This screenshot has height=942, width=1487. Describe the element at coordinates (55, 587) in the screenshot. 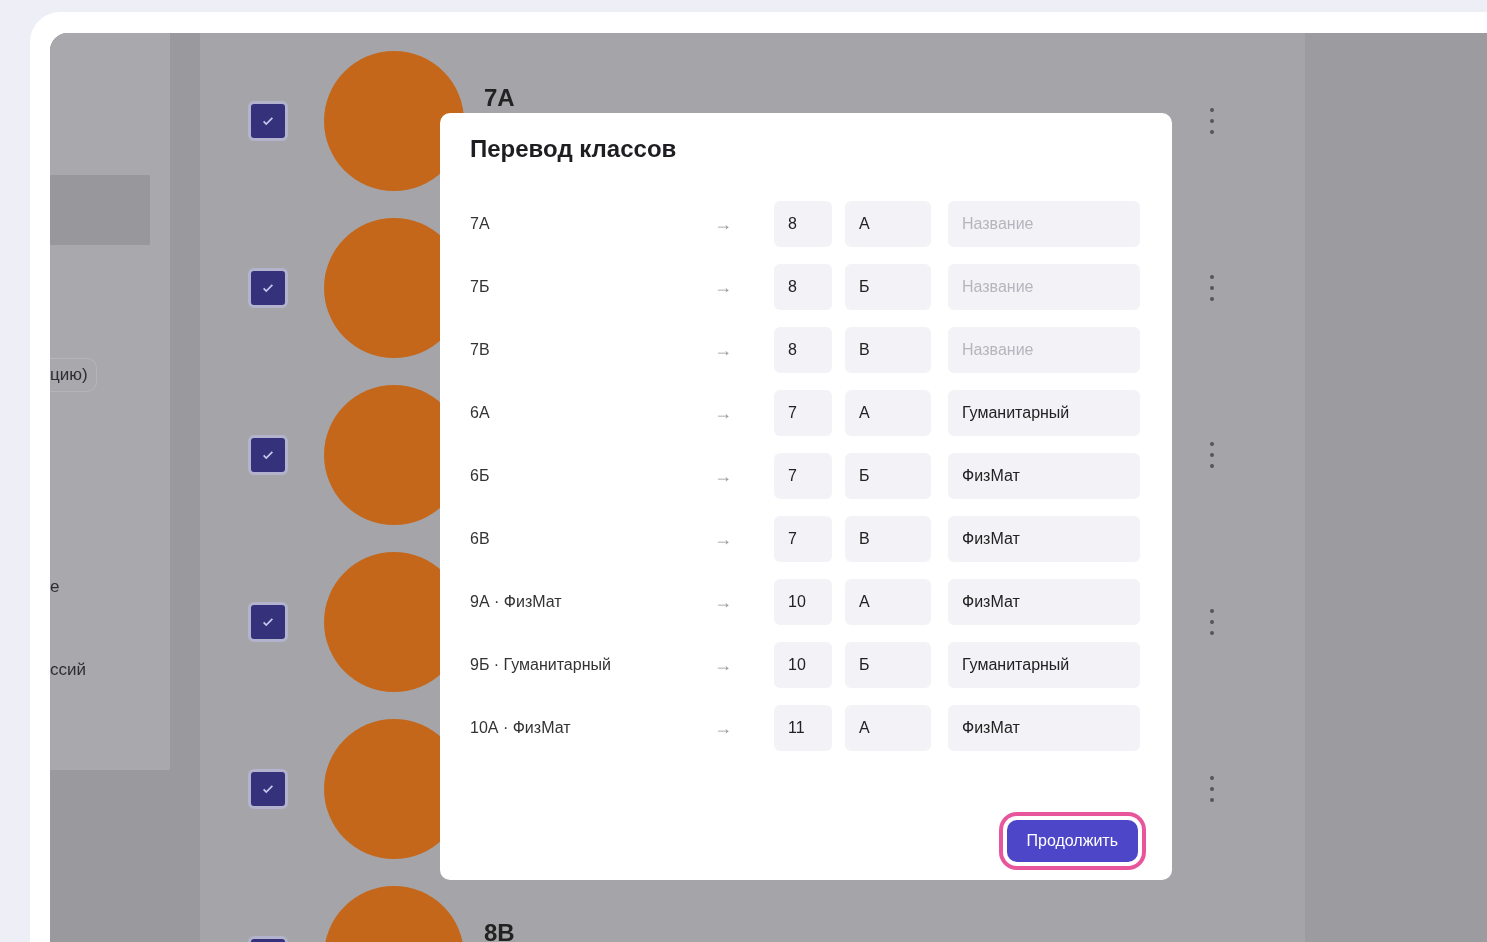

I see `sidebar-item: е` at that location.